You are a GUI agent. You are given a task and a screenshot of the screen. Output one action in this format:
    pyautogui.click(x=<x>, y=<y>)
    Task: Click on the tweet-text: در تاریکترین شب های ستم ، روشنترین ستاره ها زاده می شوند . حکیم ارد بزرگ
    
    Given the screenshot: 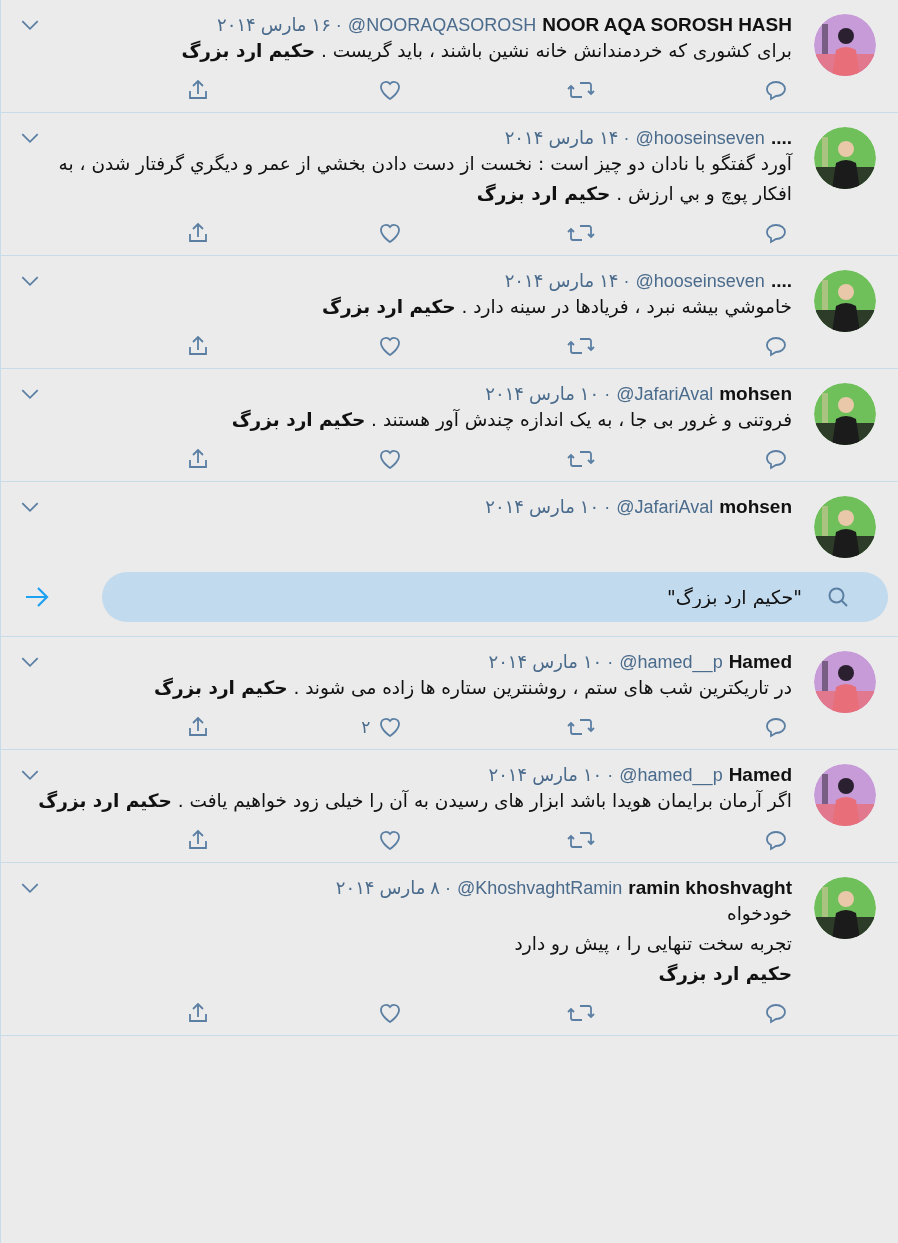 What is the action you would take?
    pyautogui.click(x=472, y=688)
    